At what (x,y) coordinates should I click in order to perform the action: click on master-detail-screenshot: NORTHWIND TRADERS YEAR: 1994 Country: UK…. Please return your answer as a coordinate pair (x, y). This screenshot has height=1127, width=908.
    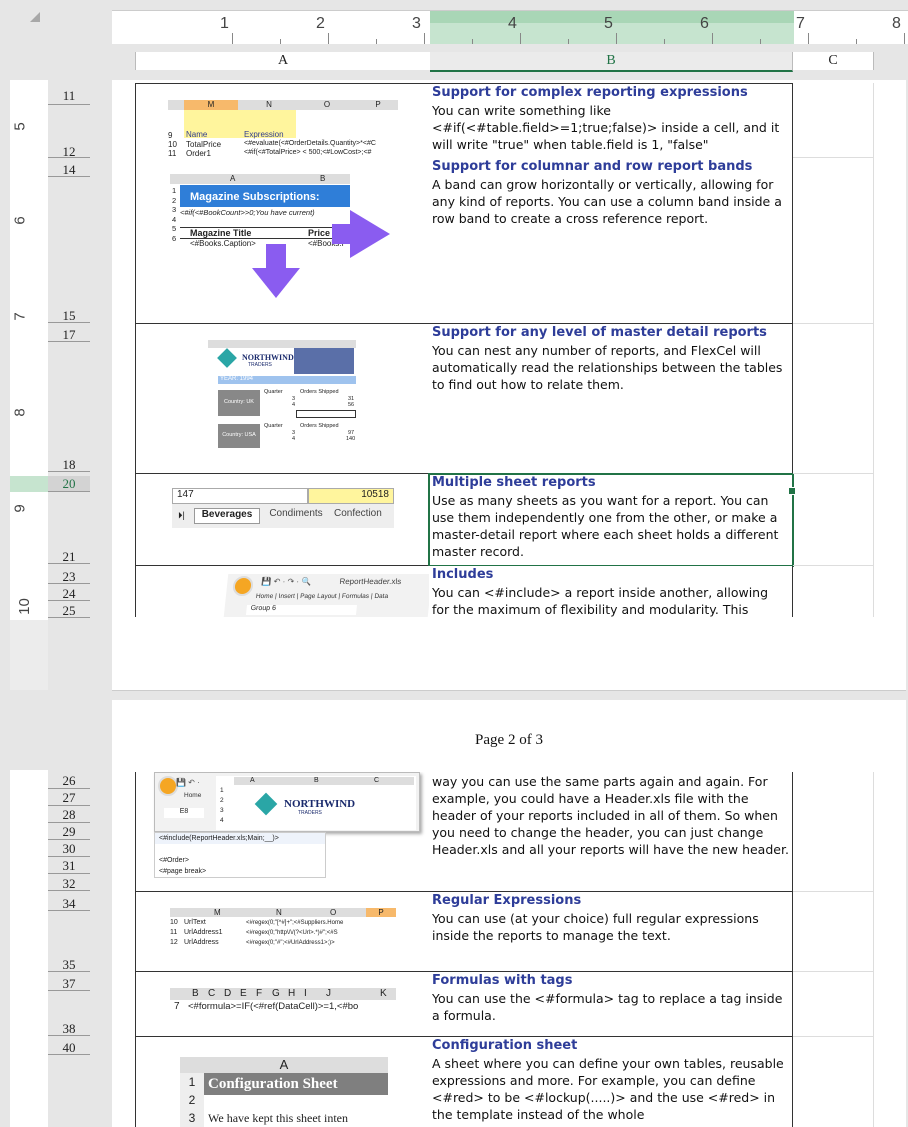
    Looking at the image, I should click on (282, 395).